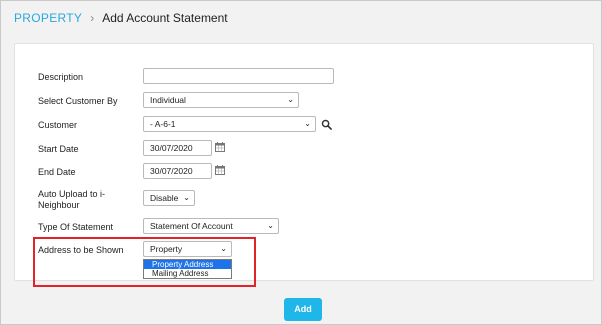 This screenshot has width=602, height=325. What do you see at coordinates (326, 124) in the screenshot?
I see `search-icon` at bounding box center [326, 124].